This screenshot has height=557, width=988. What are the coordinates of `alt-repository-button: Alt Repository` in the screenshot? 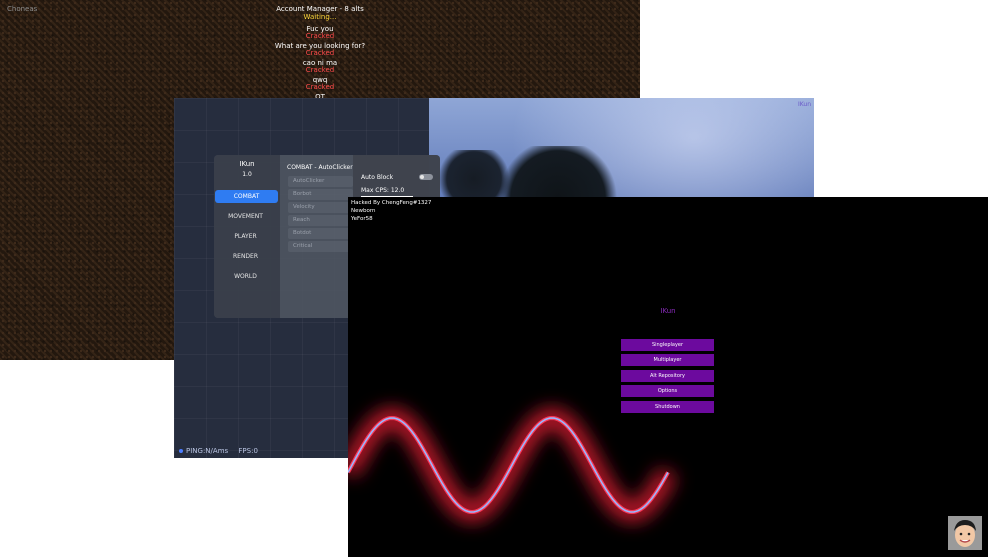 It's located at (667, 376).